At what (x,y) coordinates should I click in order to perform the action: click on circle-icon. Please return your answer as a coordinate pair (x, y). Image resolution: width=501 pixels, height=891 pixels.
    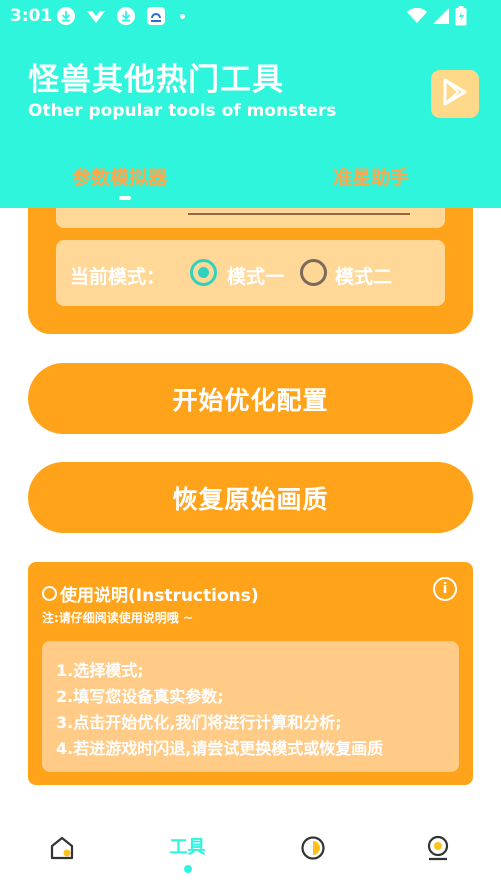
    Looking at the image, I should click on (49, 593).